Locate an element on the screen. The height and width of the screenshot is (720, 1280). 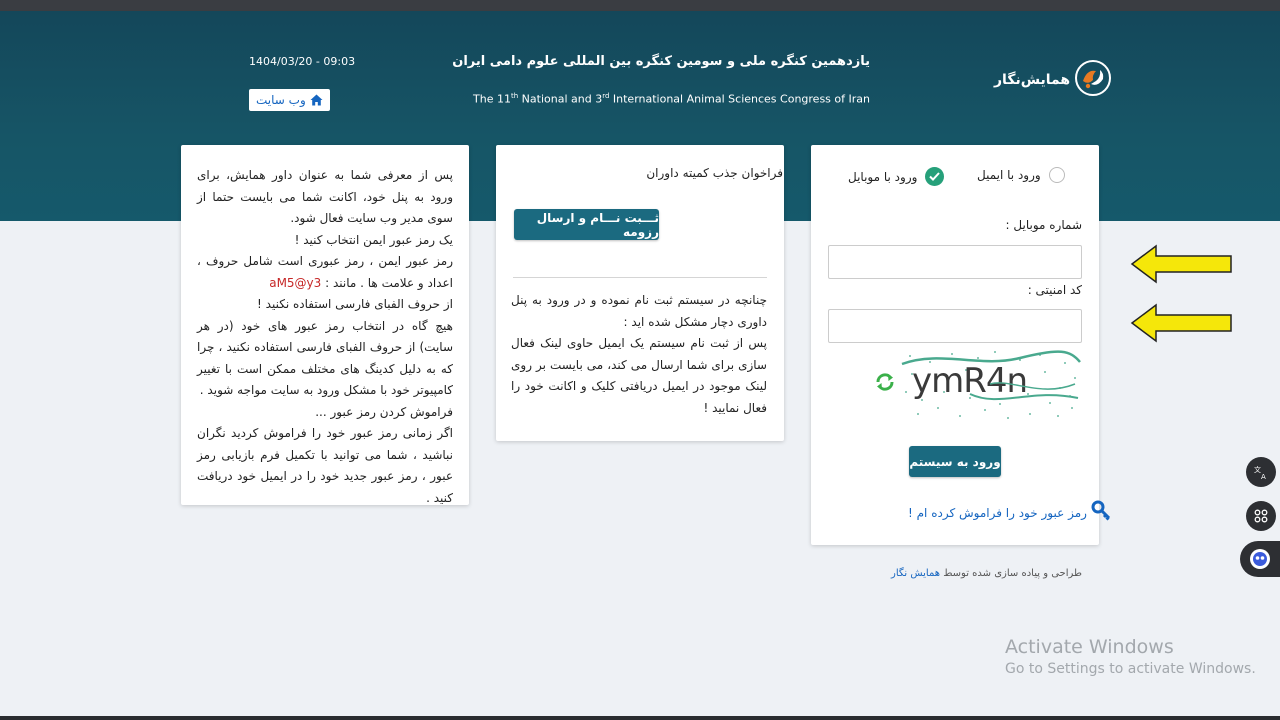
captcha-text: ymR4n is located at coordinates (969, 381).